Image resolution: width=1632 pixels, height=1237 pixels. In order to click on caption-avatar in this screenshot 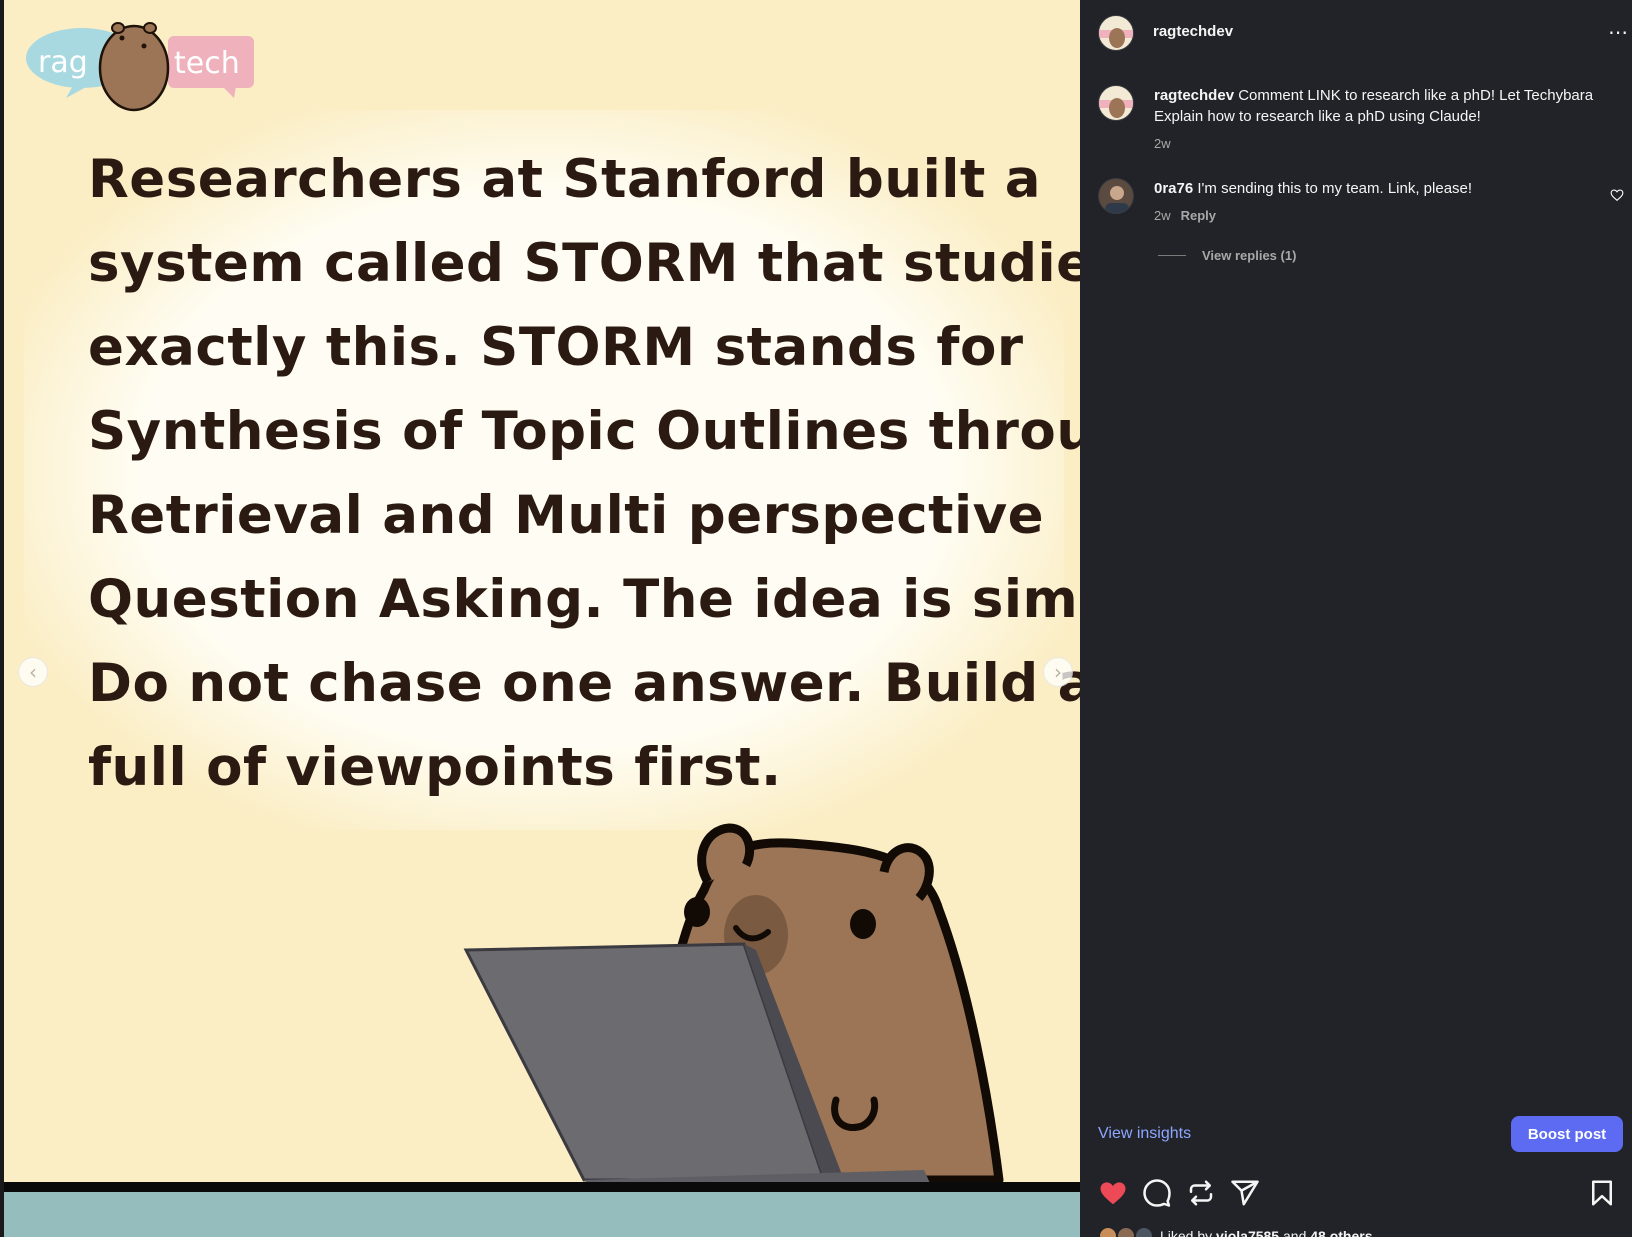, I will do `click(1116, 103)`.